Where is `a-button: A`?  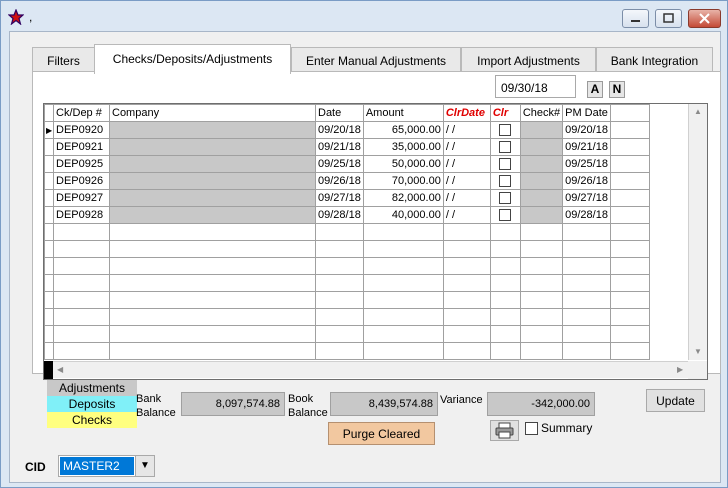
a-button: A is located at coordinates (595, 89).